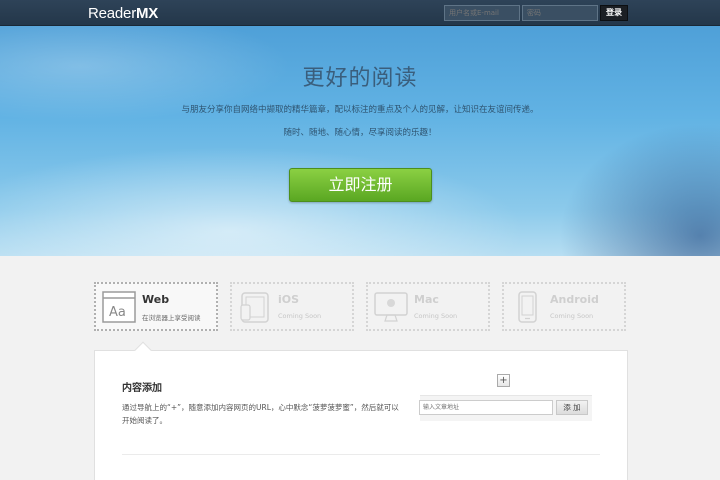 Image resolution: width=720 pixels, height=480 pixels. What do you see at coordinates (482, 13) in the screenshot?
I see `username-input` at bounding box center [482, 13].